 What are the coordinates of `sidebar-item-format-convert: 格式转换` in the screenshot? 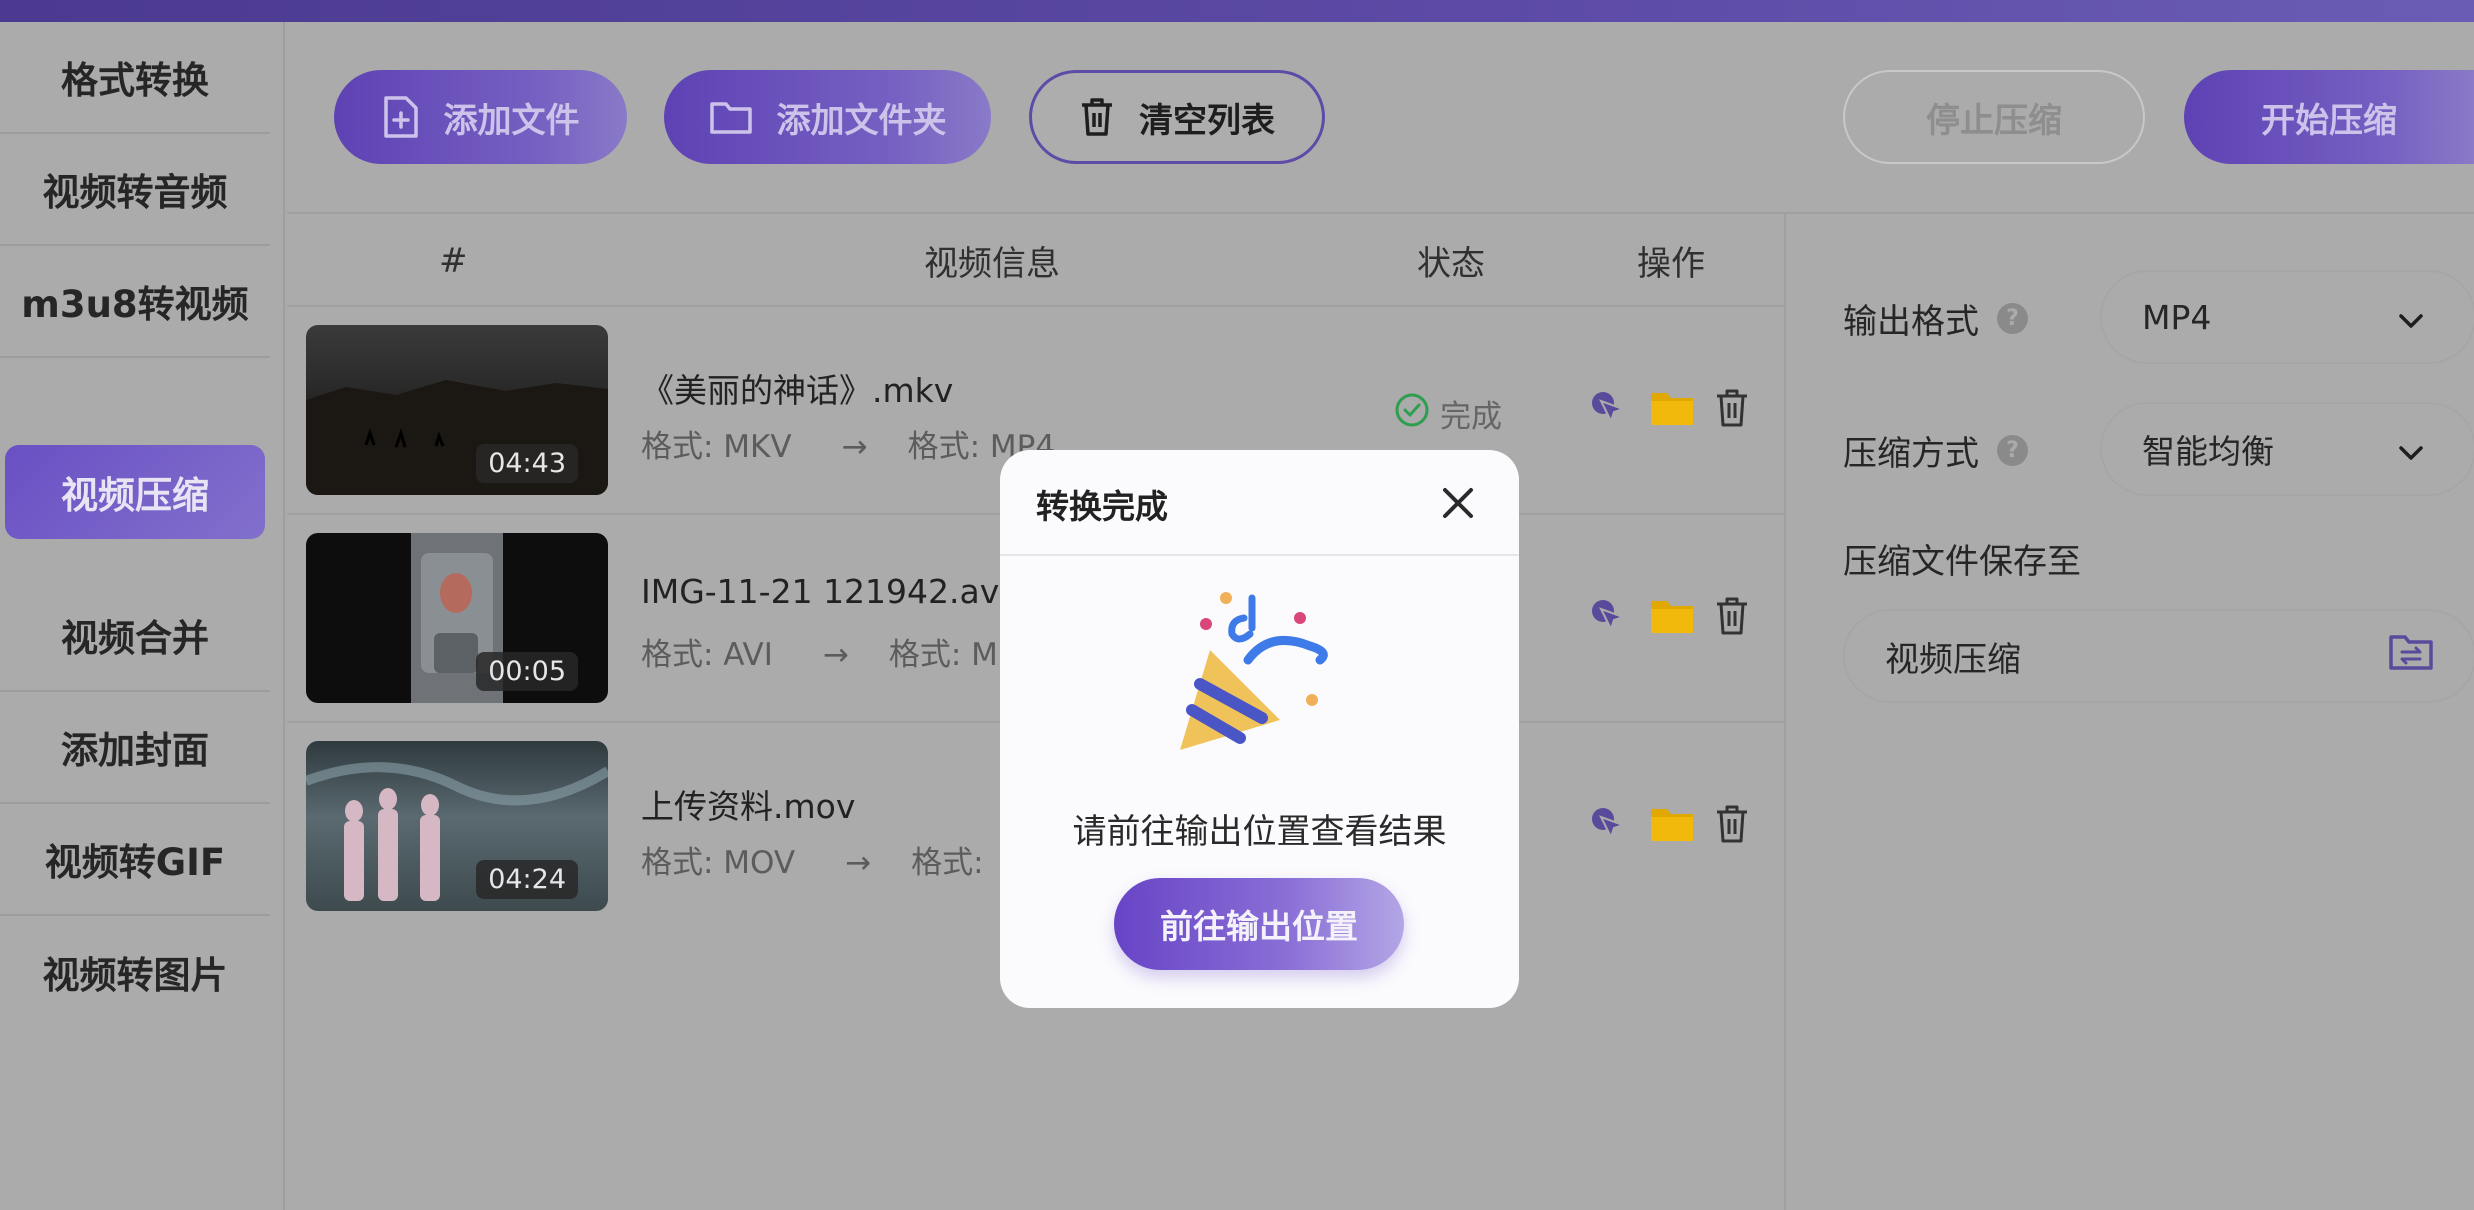 It's located at (135, 78).